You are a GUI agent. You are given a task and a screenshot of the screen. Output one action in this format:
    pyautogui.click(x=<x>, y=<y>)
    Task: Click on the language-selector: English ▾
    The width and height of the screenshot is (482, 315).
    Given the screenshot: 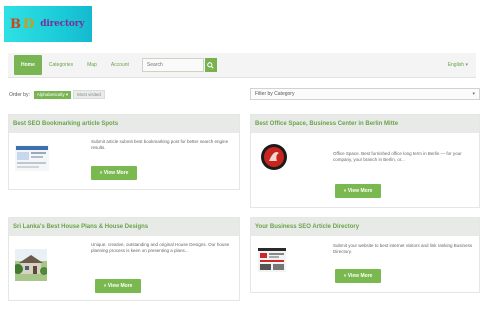 What is the action you would take?
    pyautogui.click(x=458, y=65)
    